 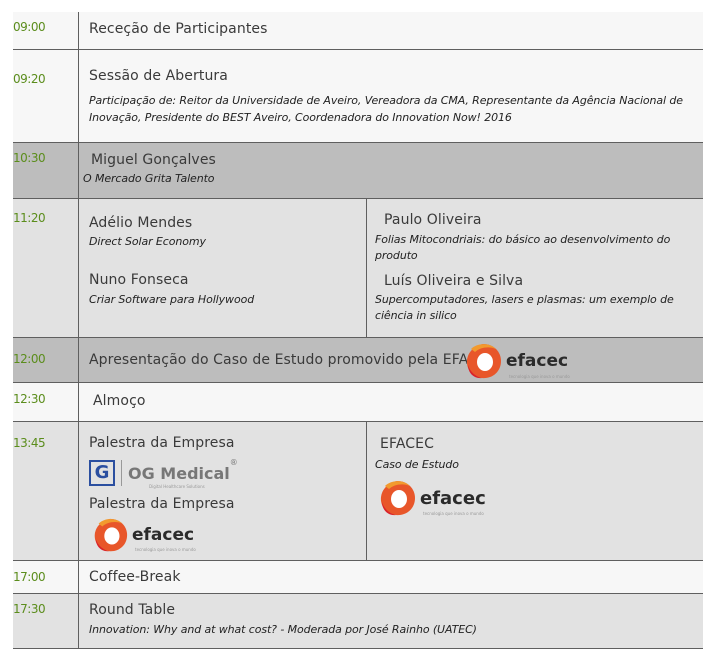 I want to click on time-label: 13:45, so click(x=29, y=443).